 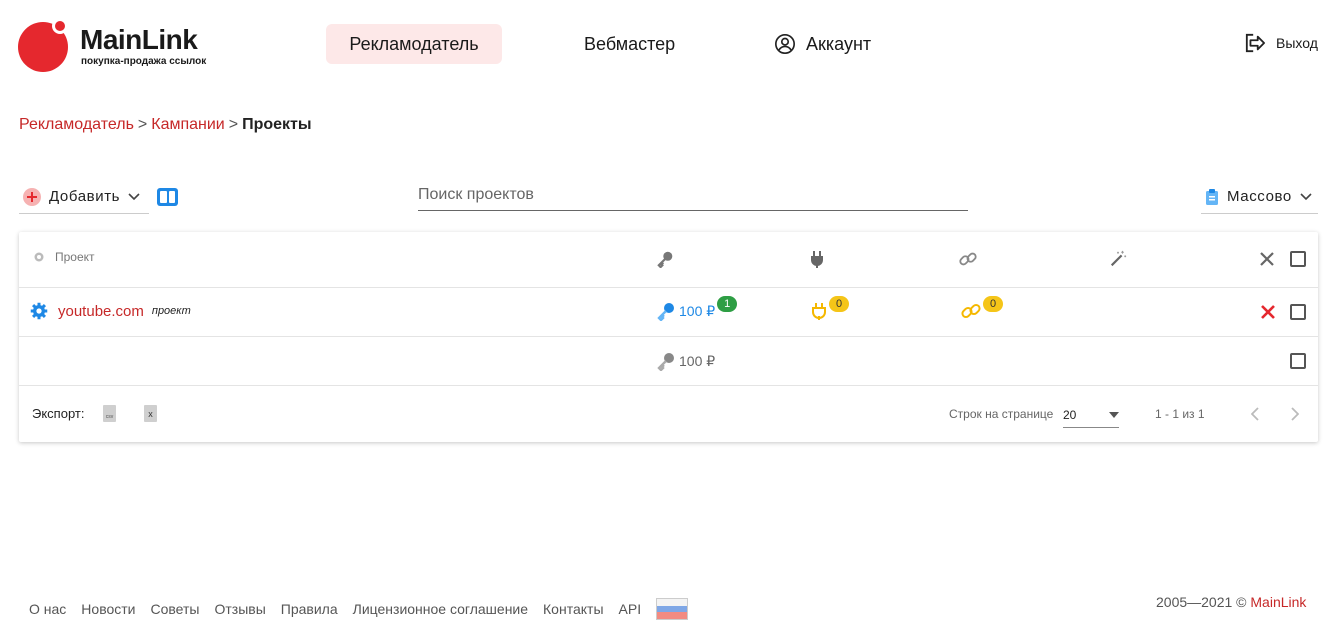 I want to click on footer-link-api: API, so click(x=630, y=609).